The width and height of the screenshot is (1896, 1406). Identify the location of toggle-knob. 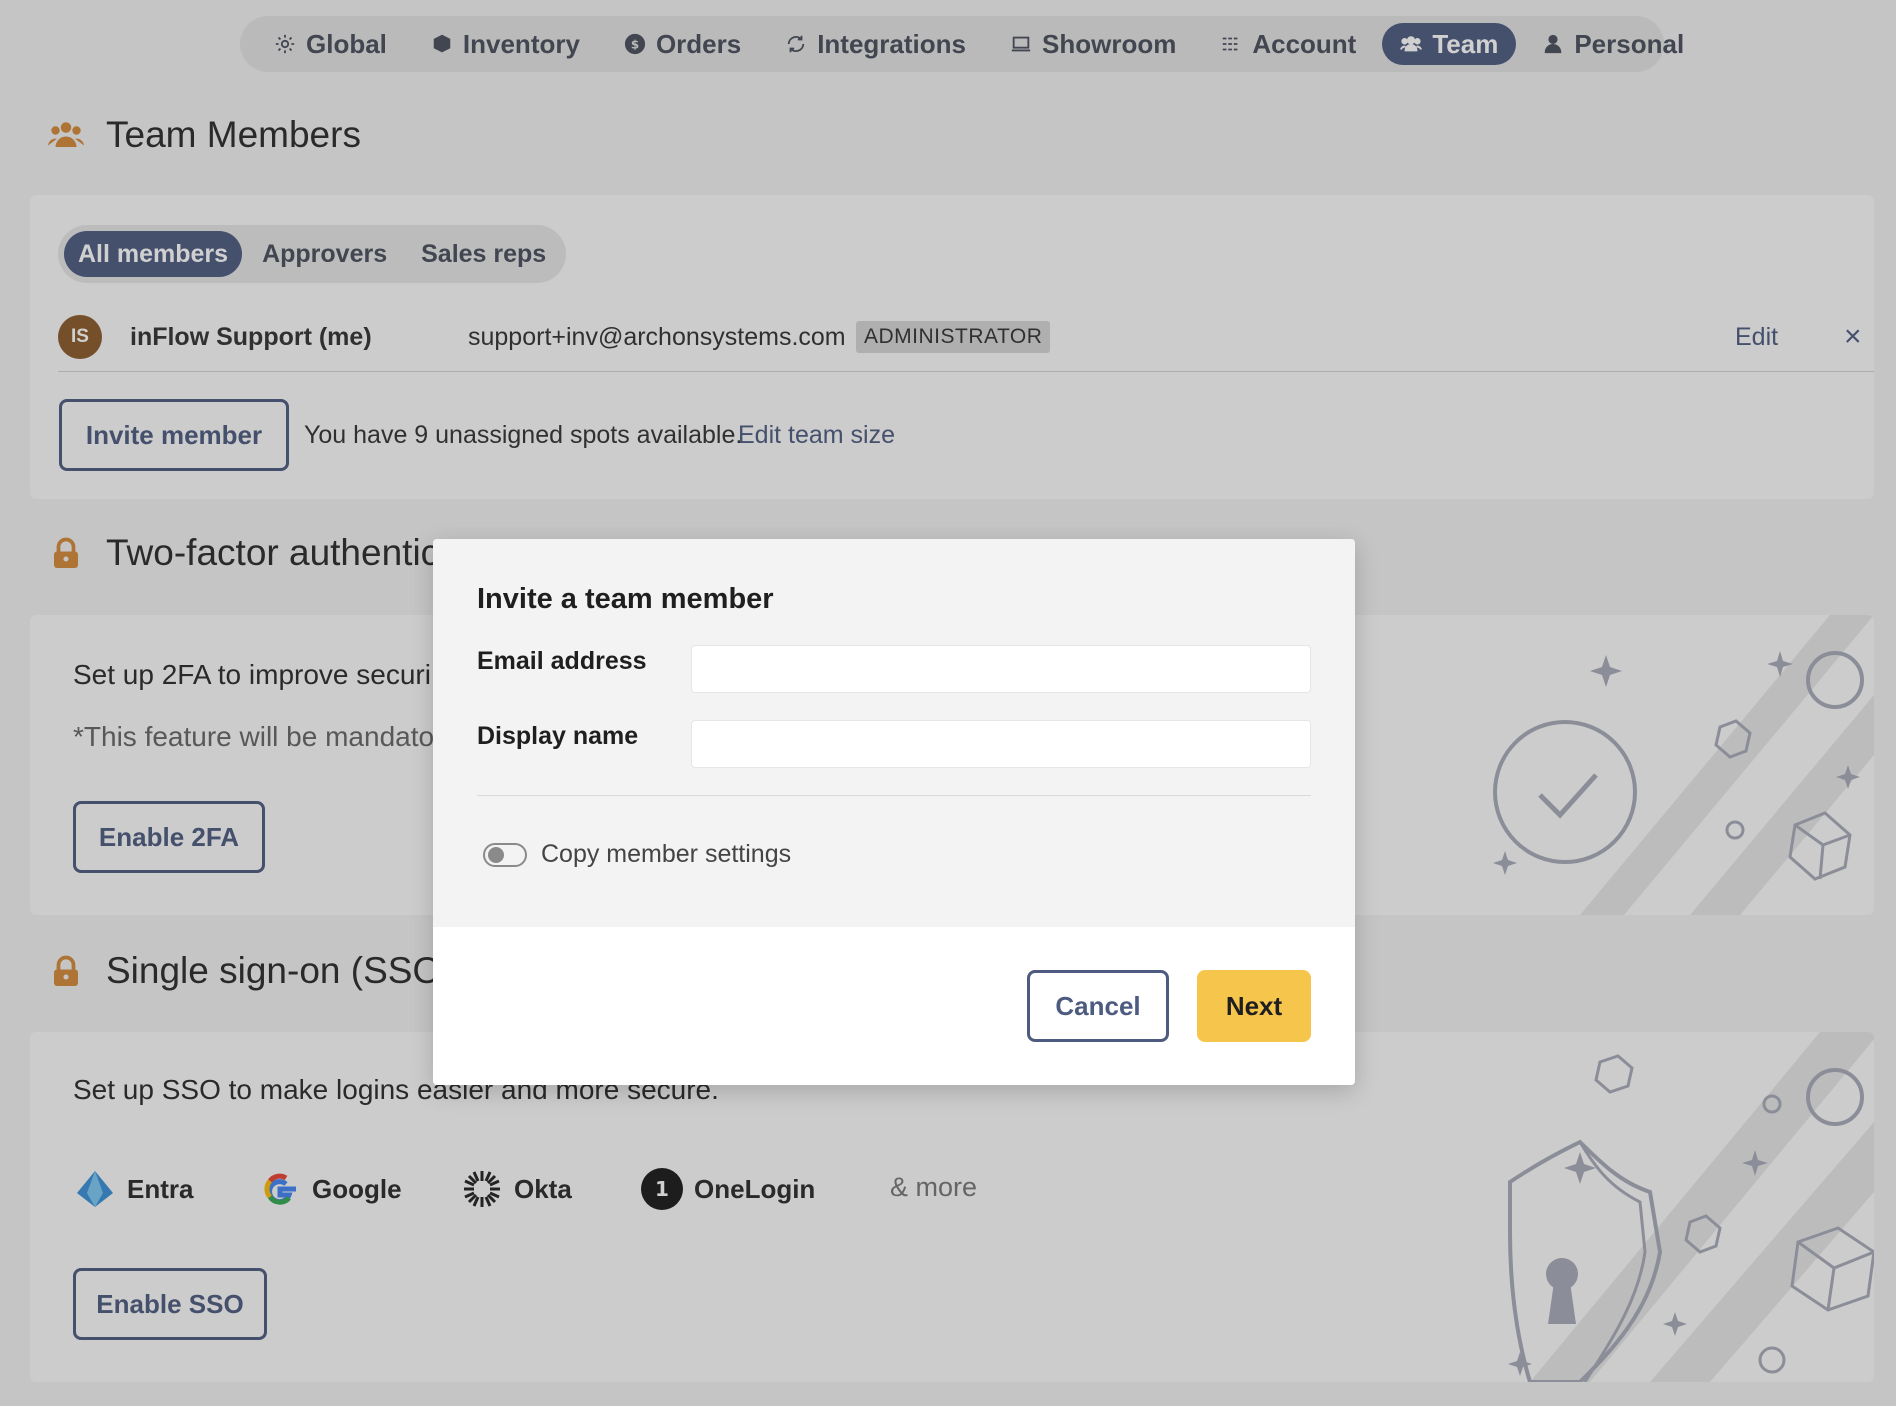
(496, 855).